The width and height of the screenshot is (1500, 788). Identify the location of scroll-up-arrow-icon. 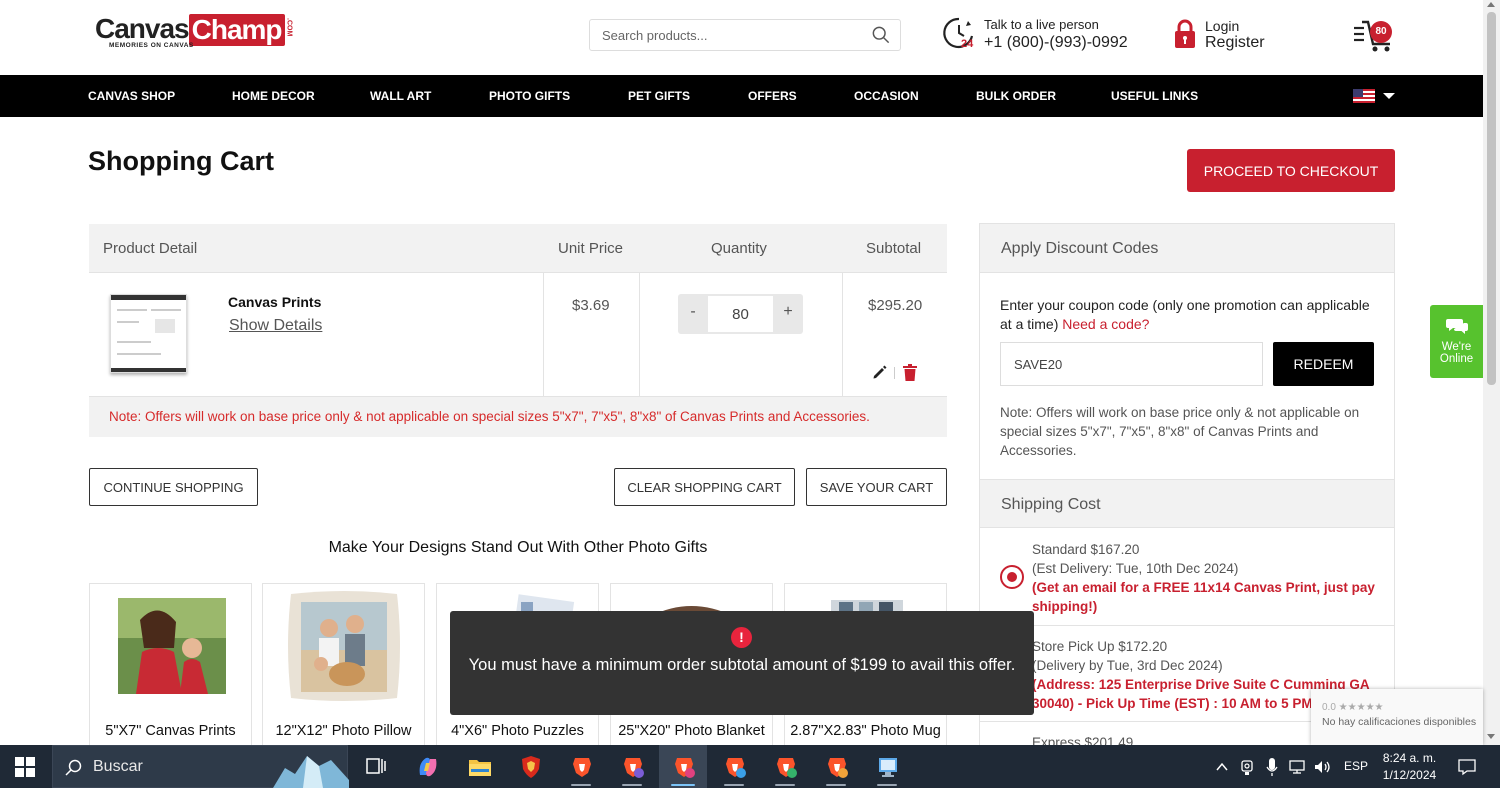
(1491, 4).